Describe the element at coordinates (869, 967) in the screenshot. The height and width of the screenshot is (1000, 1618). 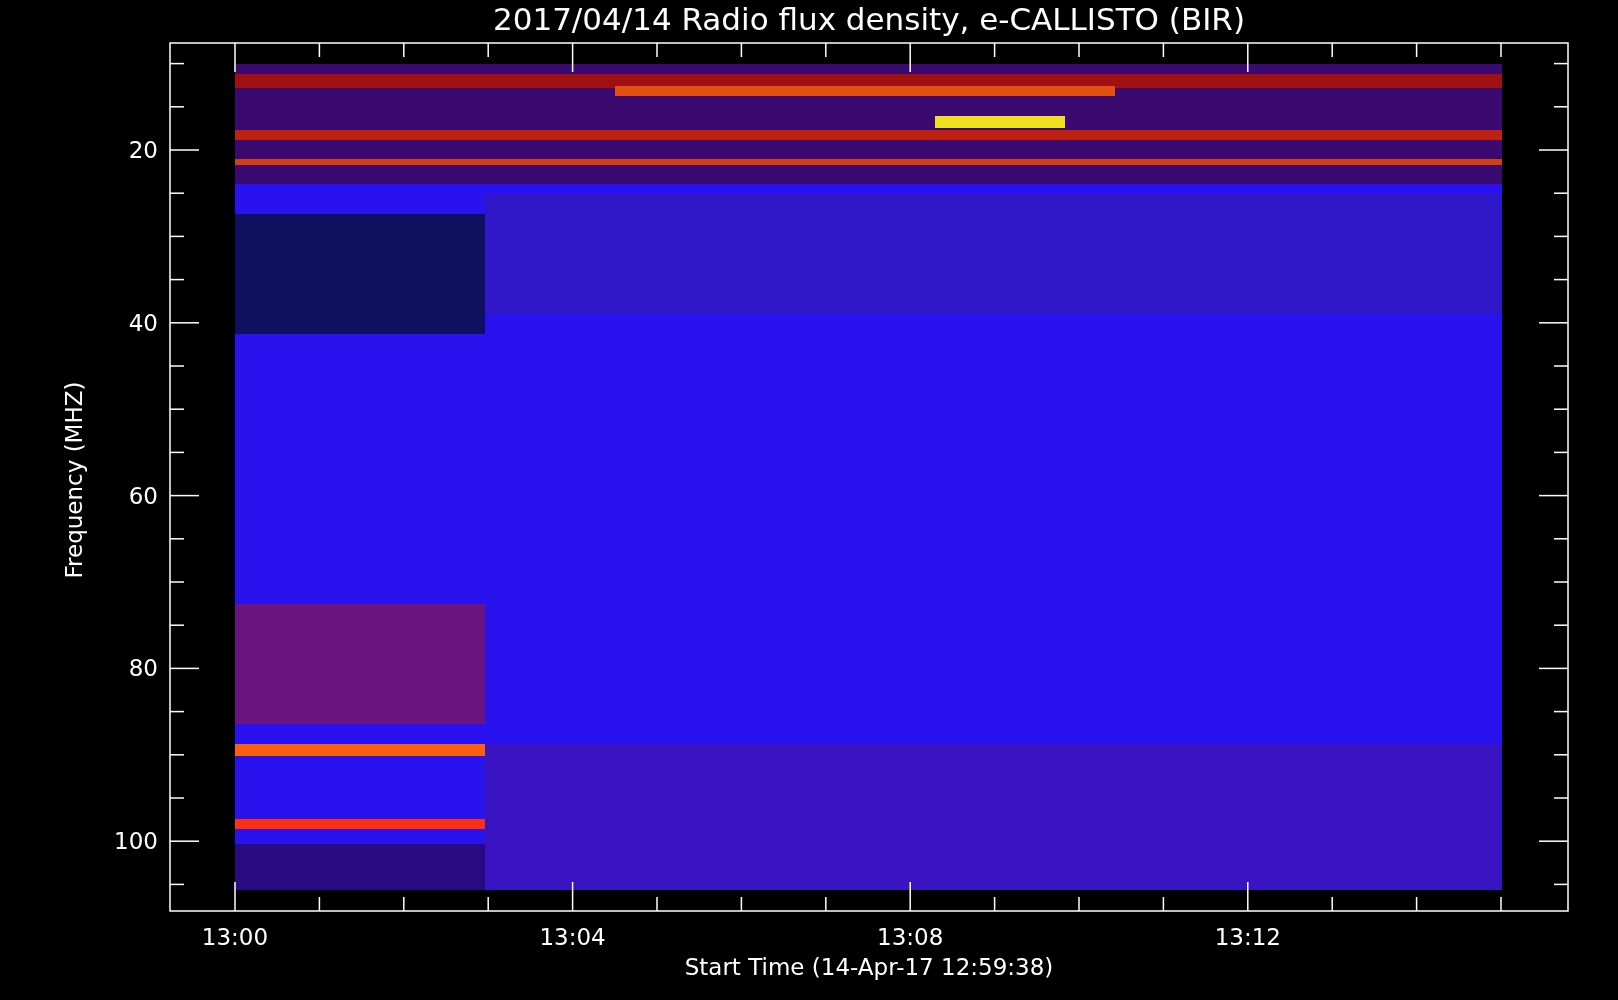
I see `axis-title: Start Time (14-Apr-17 12:59:38)` at that location.